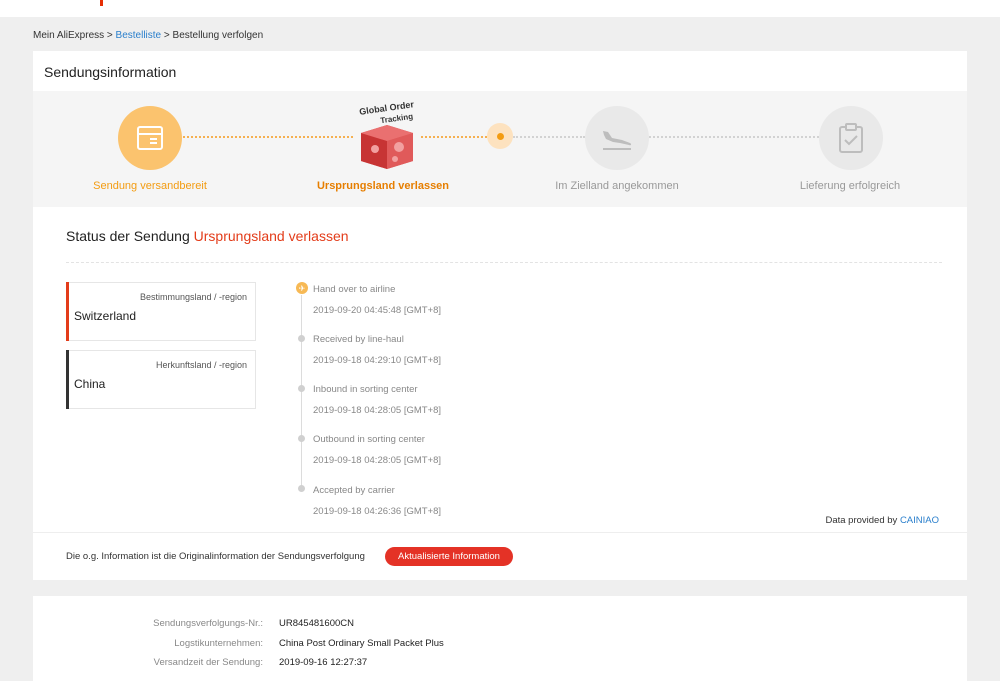 Image resolution: width=1000 pixels, height=681 pixels. What do you see at coordinates (500, 136) in the screenshot?
I see `current-position-marker` at bounding box center [500, 136].